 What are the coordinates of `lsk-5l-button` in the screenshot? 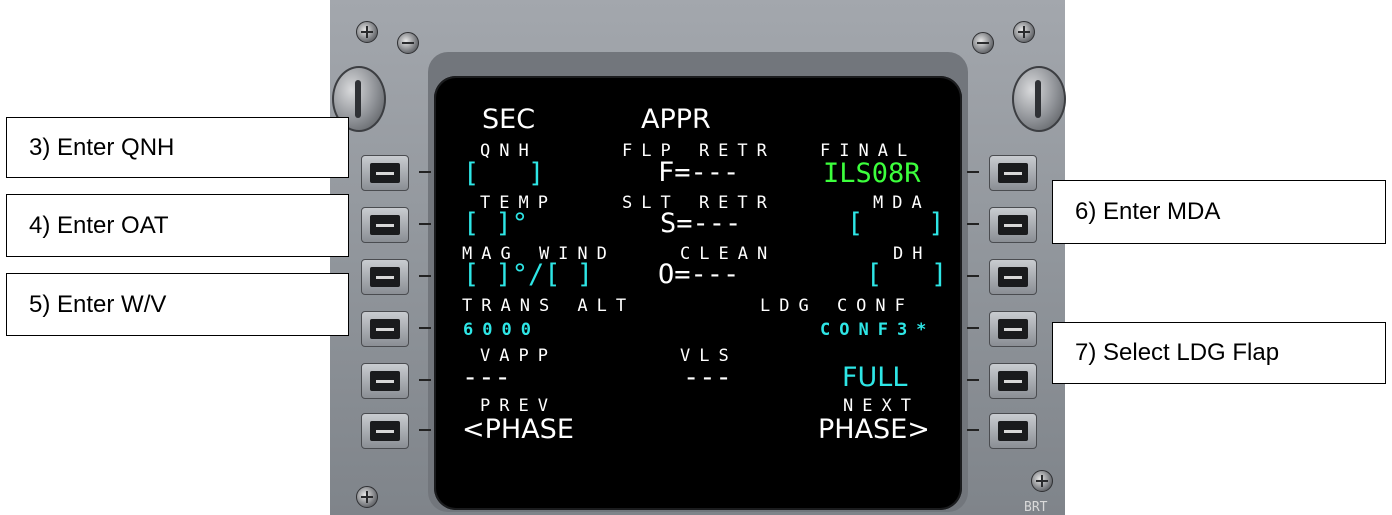 It's located at (385, 381).